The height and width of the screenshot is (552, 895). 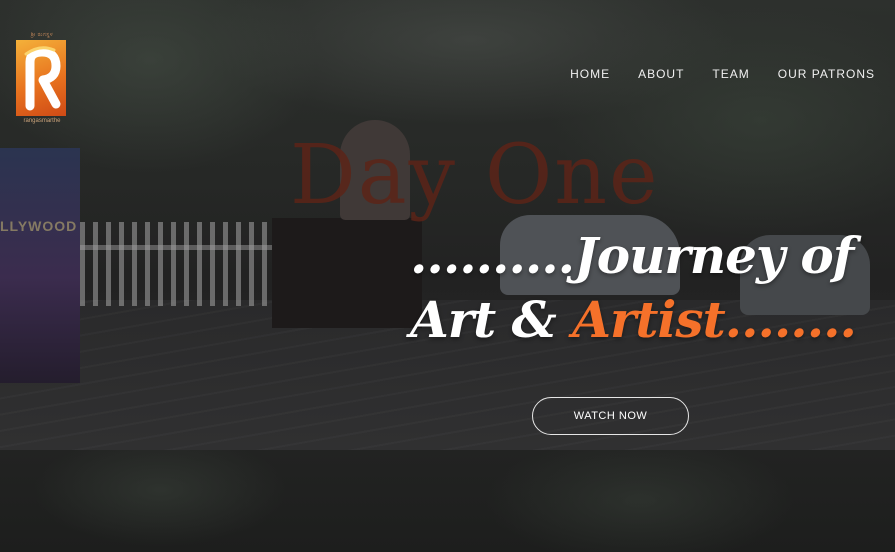 What do you see at coordinates (180, 247) in the screenshot?
I see `background-fence-rail` at bounding box center [180, 247].